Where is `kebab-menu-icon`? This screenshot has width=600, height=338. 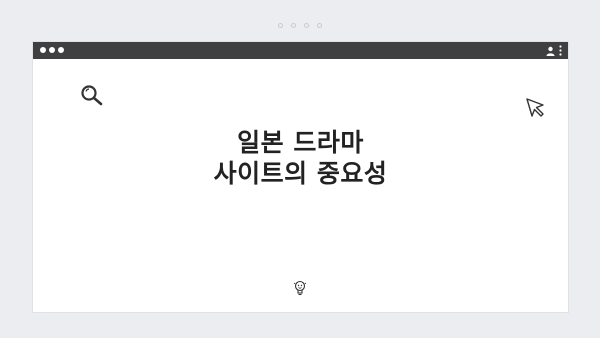 kebab-menu-icon is located at coordinates (560, 50).